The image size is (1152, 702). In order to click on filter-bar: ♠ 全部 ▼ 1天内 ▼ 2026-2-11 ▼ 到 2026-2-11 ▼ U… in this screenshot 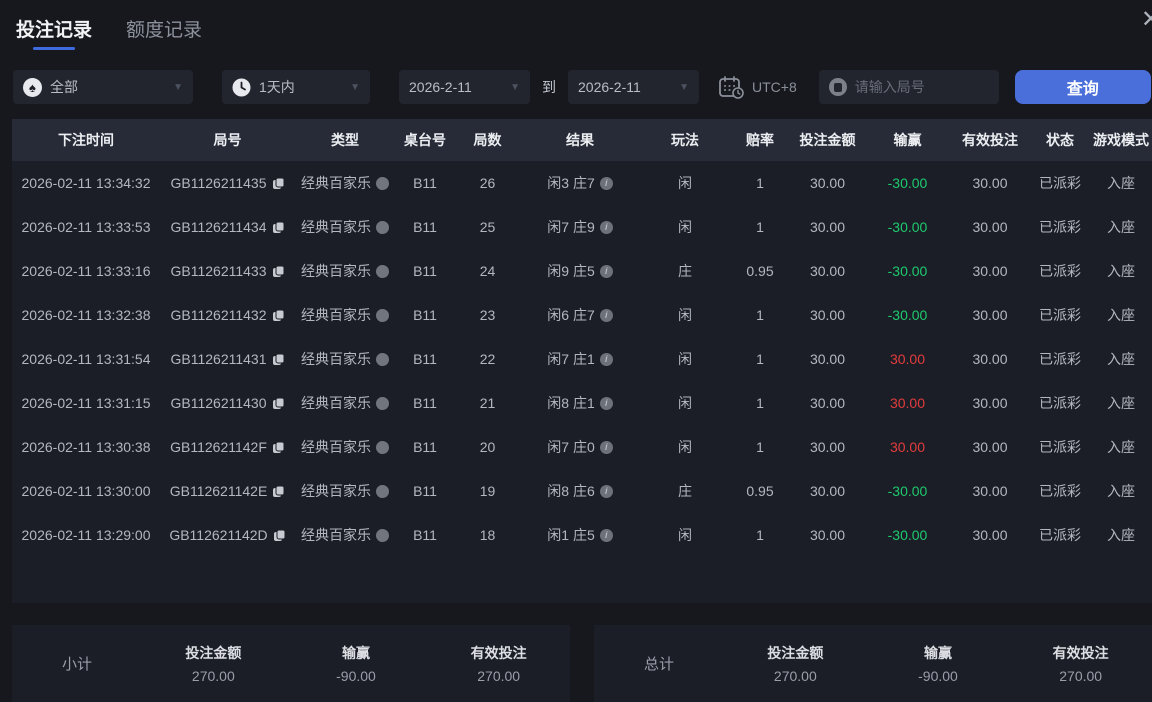, I will do `click(582, 87)`.